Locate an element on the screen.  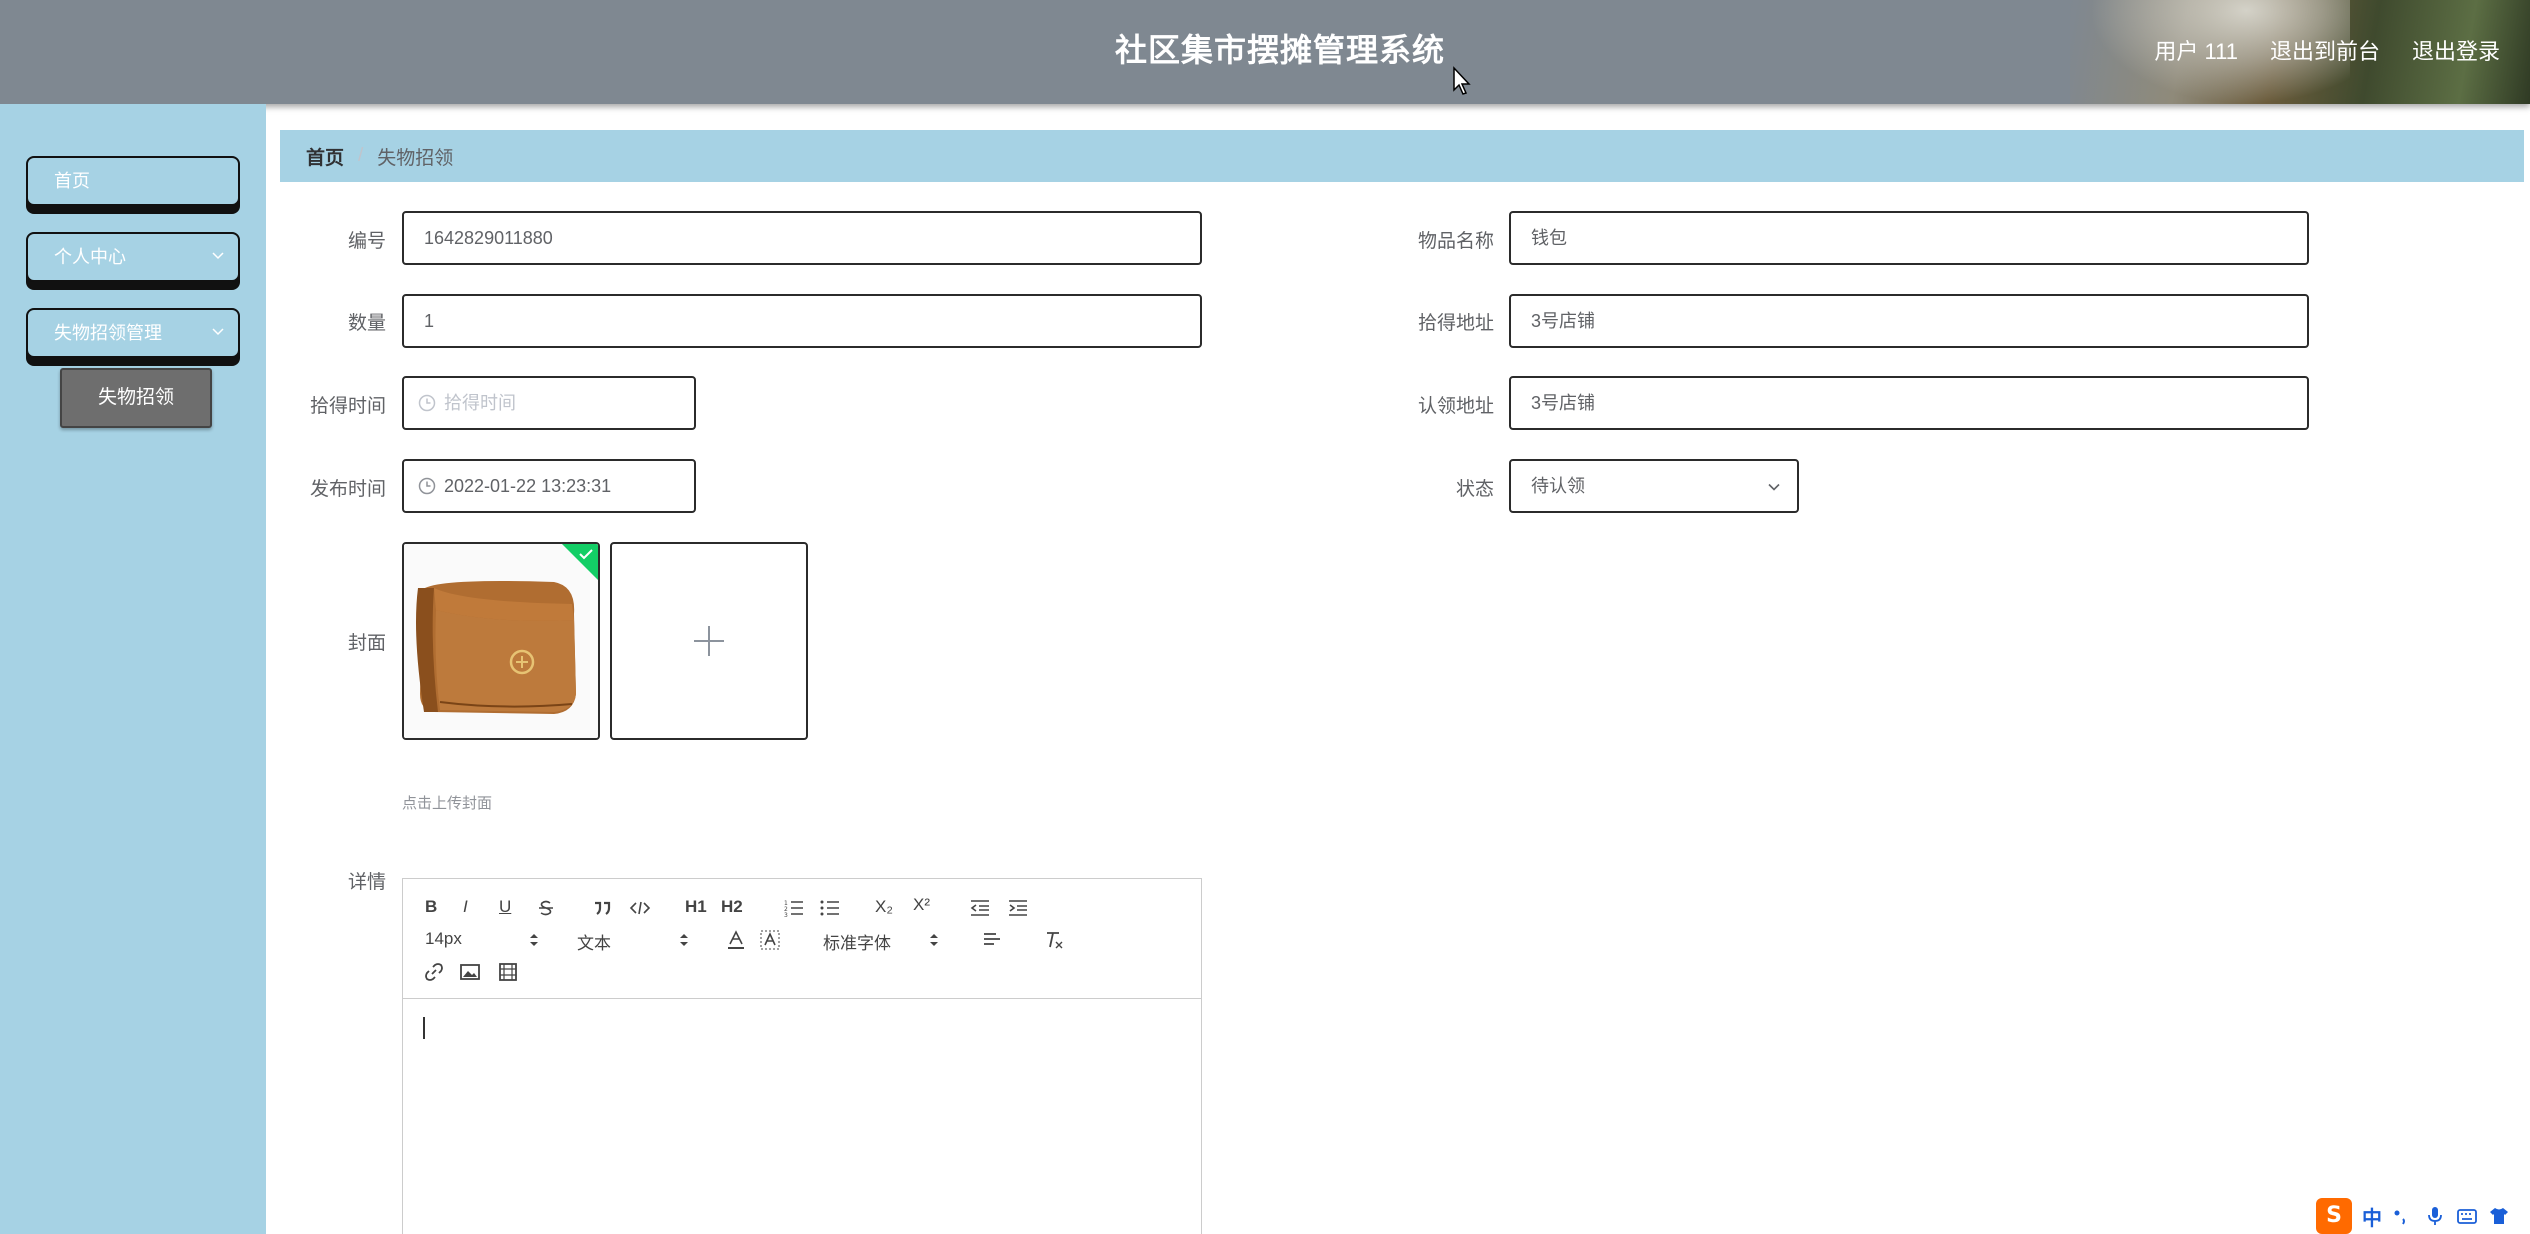
code-block-icon is located at coordinates (640, 908).